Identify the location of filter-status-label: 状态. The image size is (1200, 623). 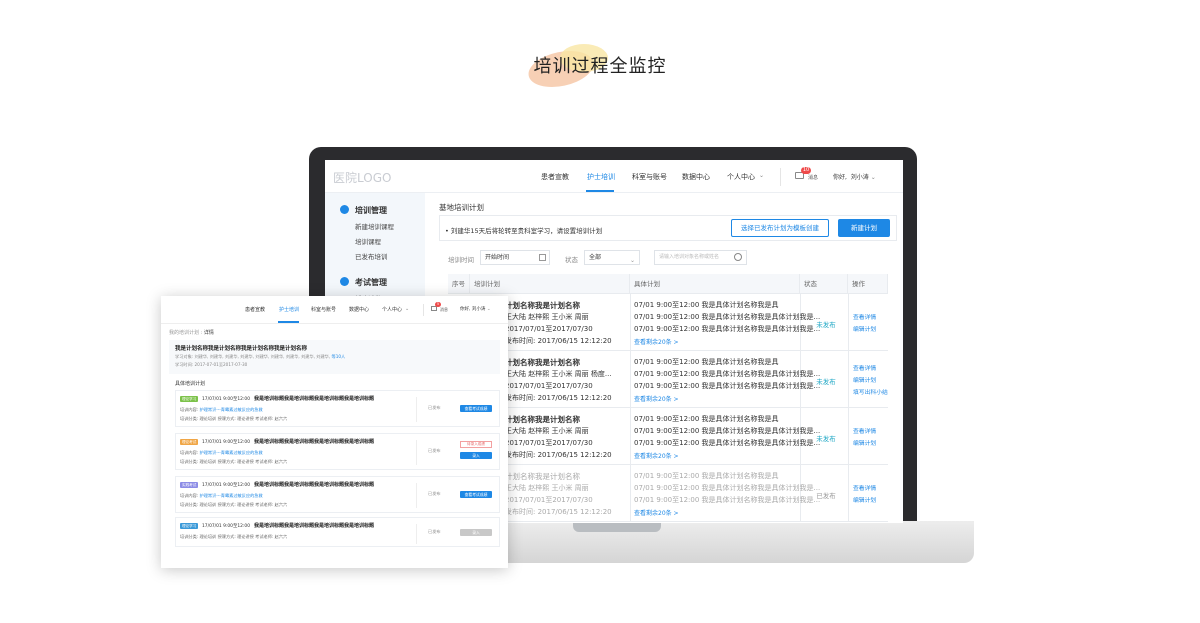
(571, 260).